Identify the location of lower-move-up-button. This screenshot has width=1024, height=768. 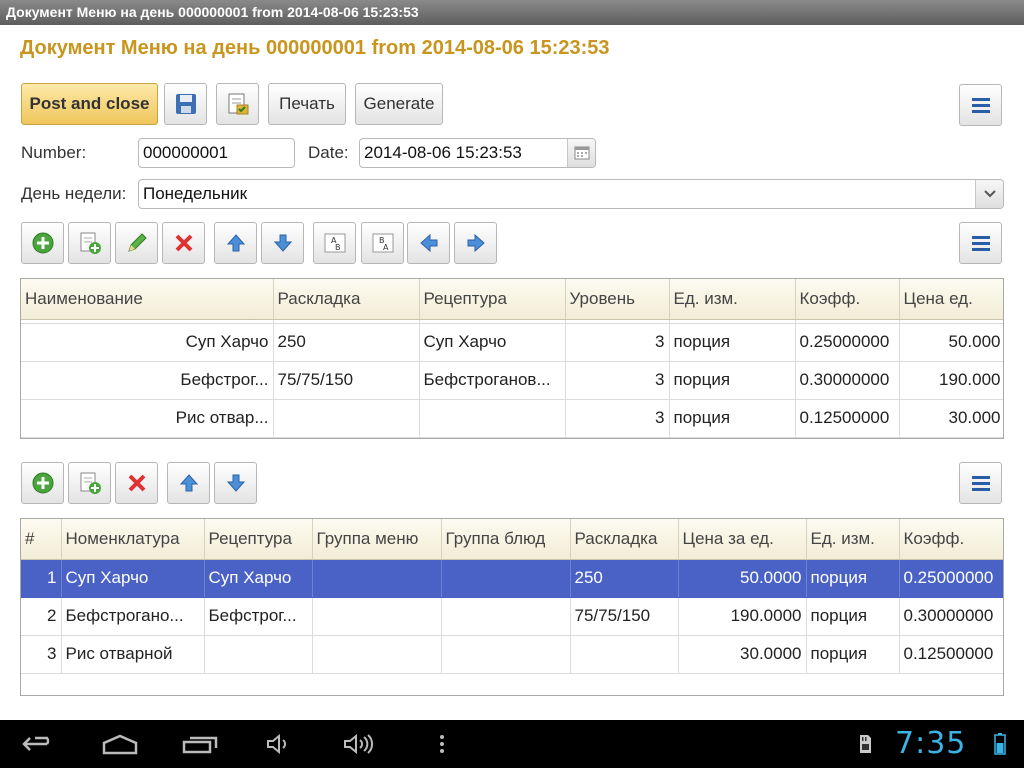
(188, 483).